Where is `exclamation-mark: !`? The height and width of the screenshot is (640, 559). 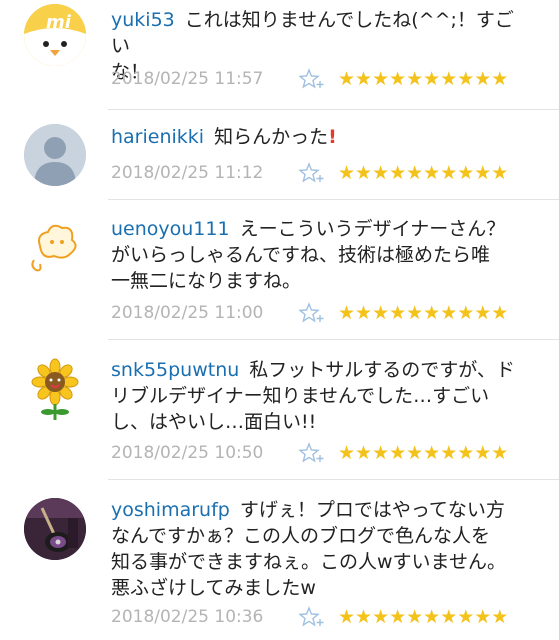
exclamation-mark: ! is located at coordinates (332, 137).